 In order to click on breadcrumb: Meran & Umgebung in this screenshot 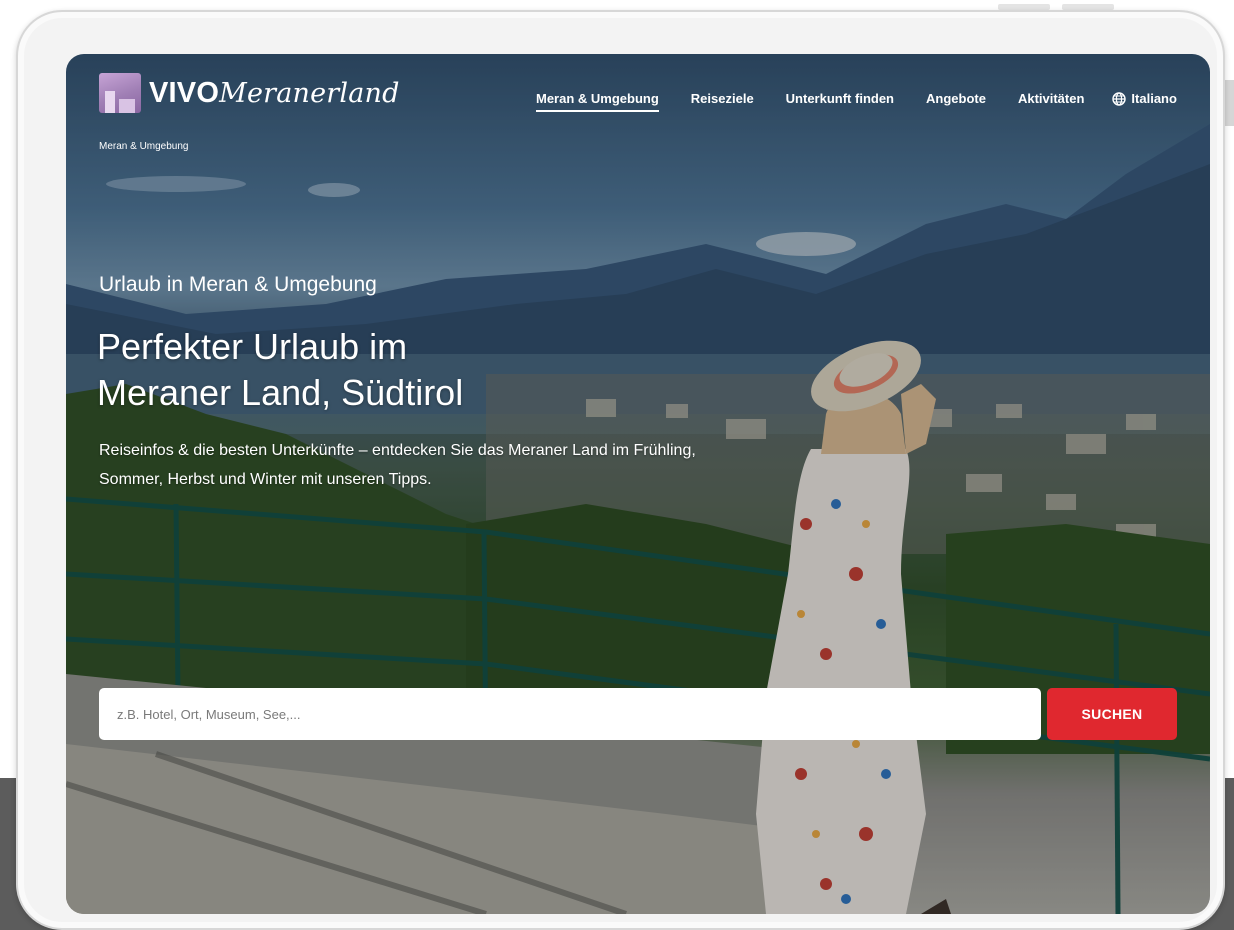, I will do `click(144, 146)`.